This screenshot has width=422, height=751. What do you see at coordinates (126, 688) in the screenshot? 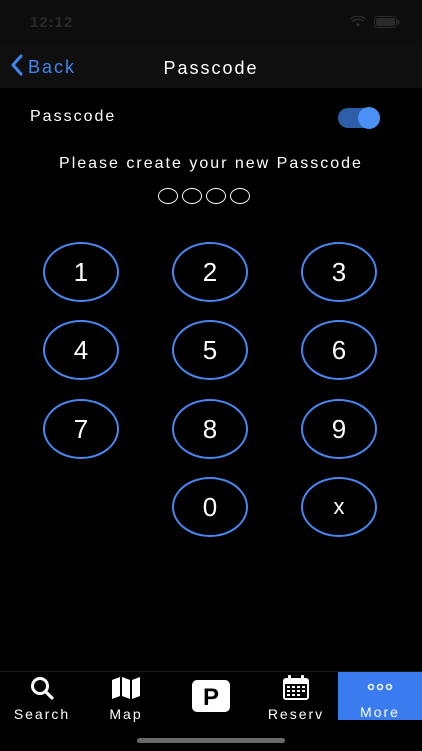
I see `map-icon` at bounding box center [126, 688].